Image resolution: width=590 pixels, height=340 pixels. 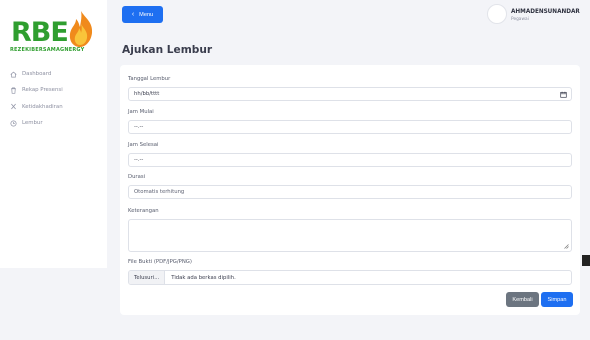 I want to click on chevron-left-icon: ‹, so click(x=133, y=14).